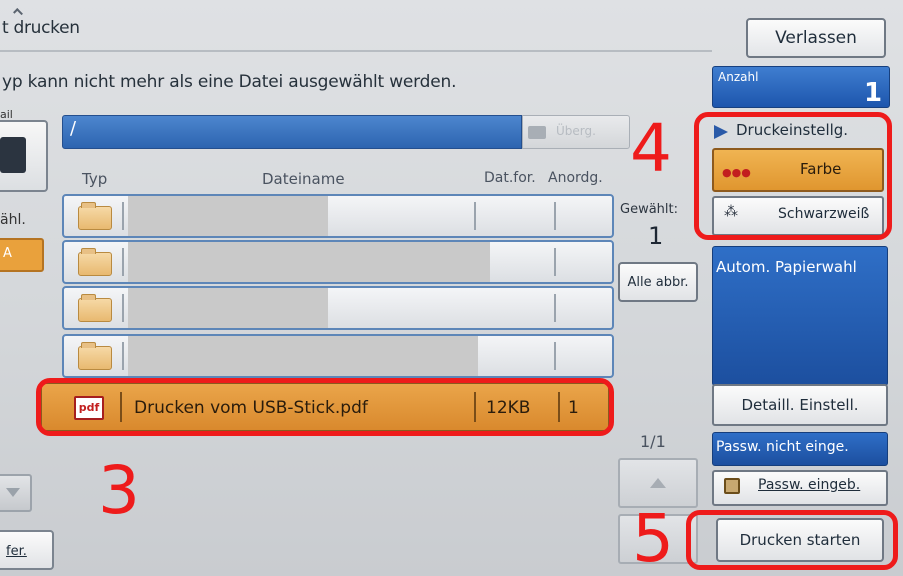 The width and height of the screenshot is (903, 576). I want to click on annotation-step-4: 4, so click(651, 148).